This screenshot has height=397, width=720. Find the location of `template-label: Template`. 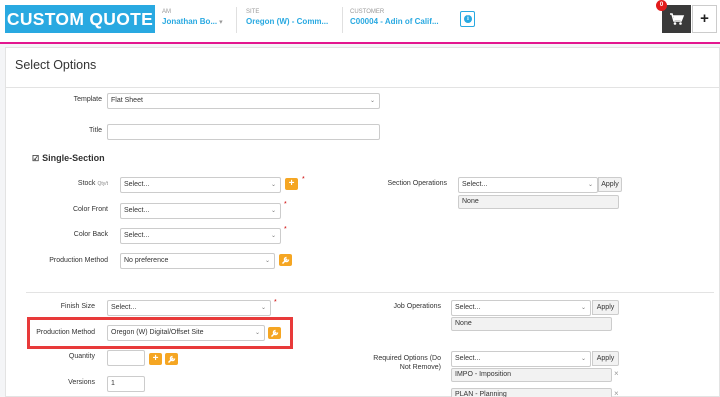

template-label: Template is located at coordinates (87, 99).